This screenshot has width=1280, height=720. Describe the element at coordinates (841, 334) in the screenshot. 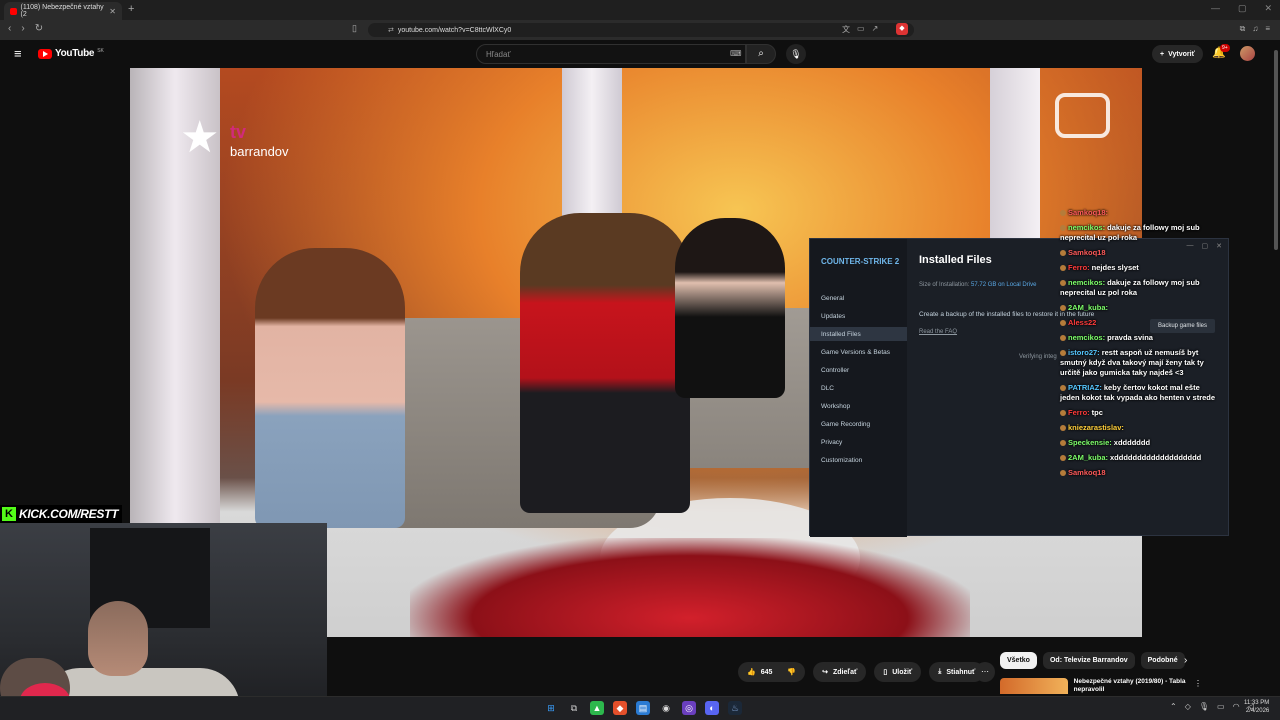

I see `nav-installed-files: Installed Files` at that location.